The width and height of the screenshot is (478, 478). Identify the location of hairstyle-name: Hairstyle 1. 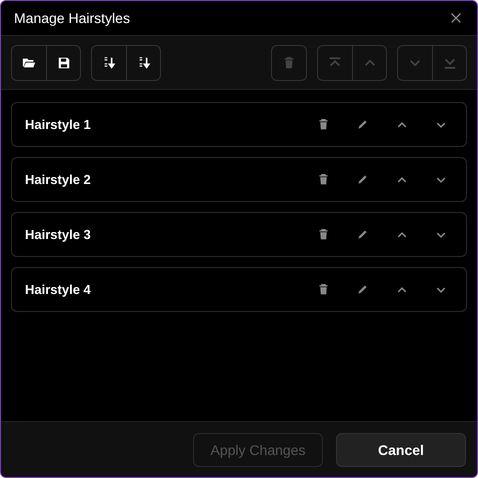
(58, 124).